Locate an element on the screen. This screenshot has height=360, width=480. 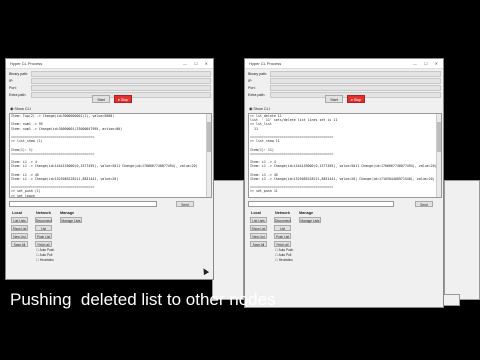
left-extra-path-row: Extra path: is located at coordinates (110, 95).